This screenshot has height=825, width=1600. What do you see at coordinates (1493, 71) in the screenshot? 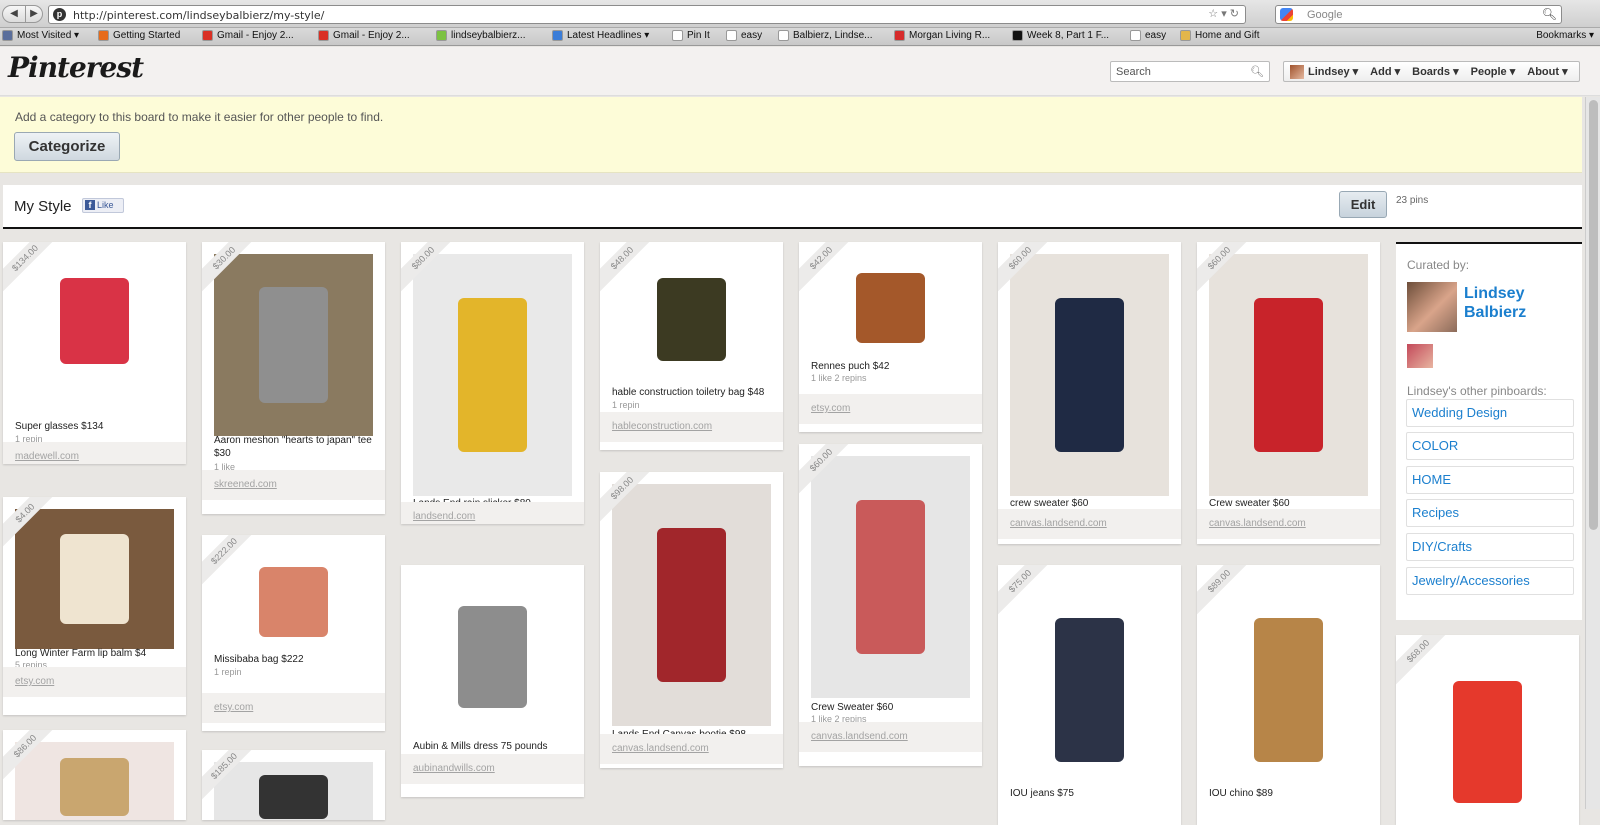
I see `people-menu: People ▾` at bounding box center [1493, 71].